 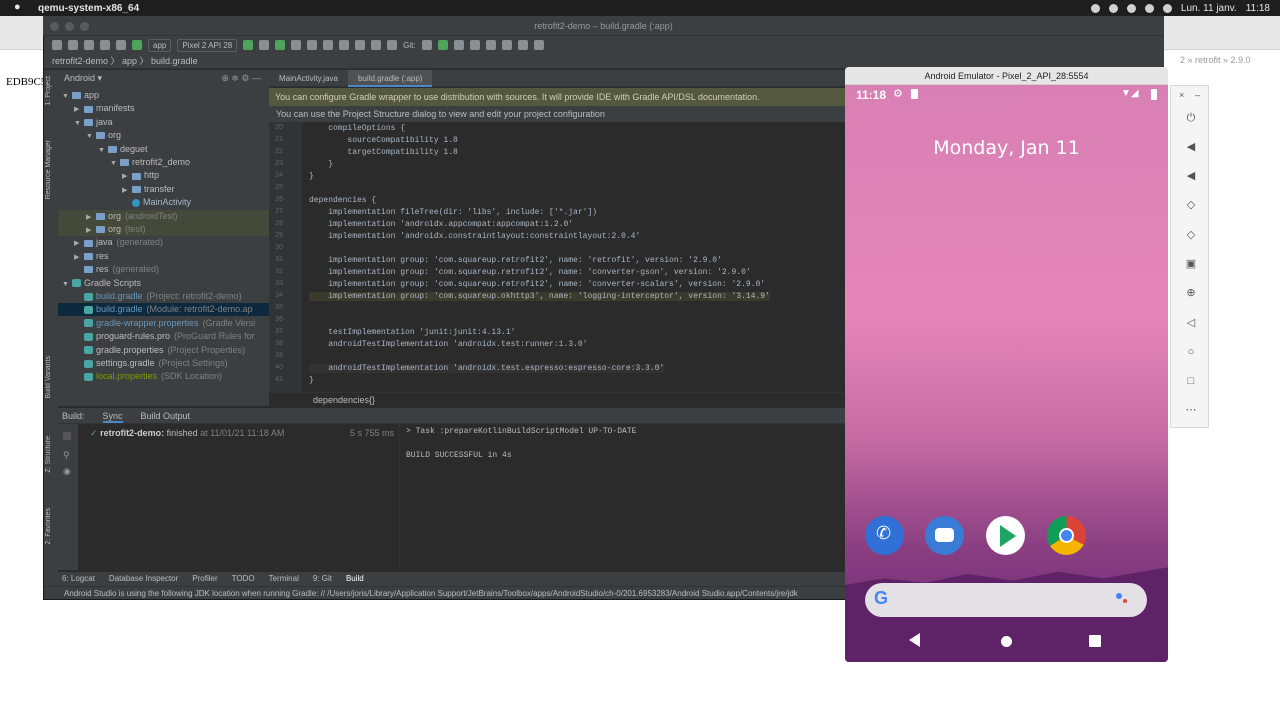 What do you see at coordinates (296, 45) in the screenshot?
I see `coverage-icon` at bounding box center [296, 45].